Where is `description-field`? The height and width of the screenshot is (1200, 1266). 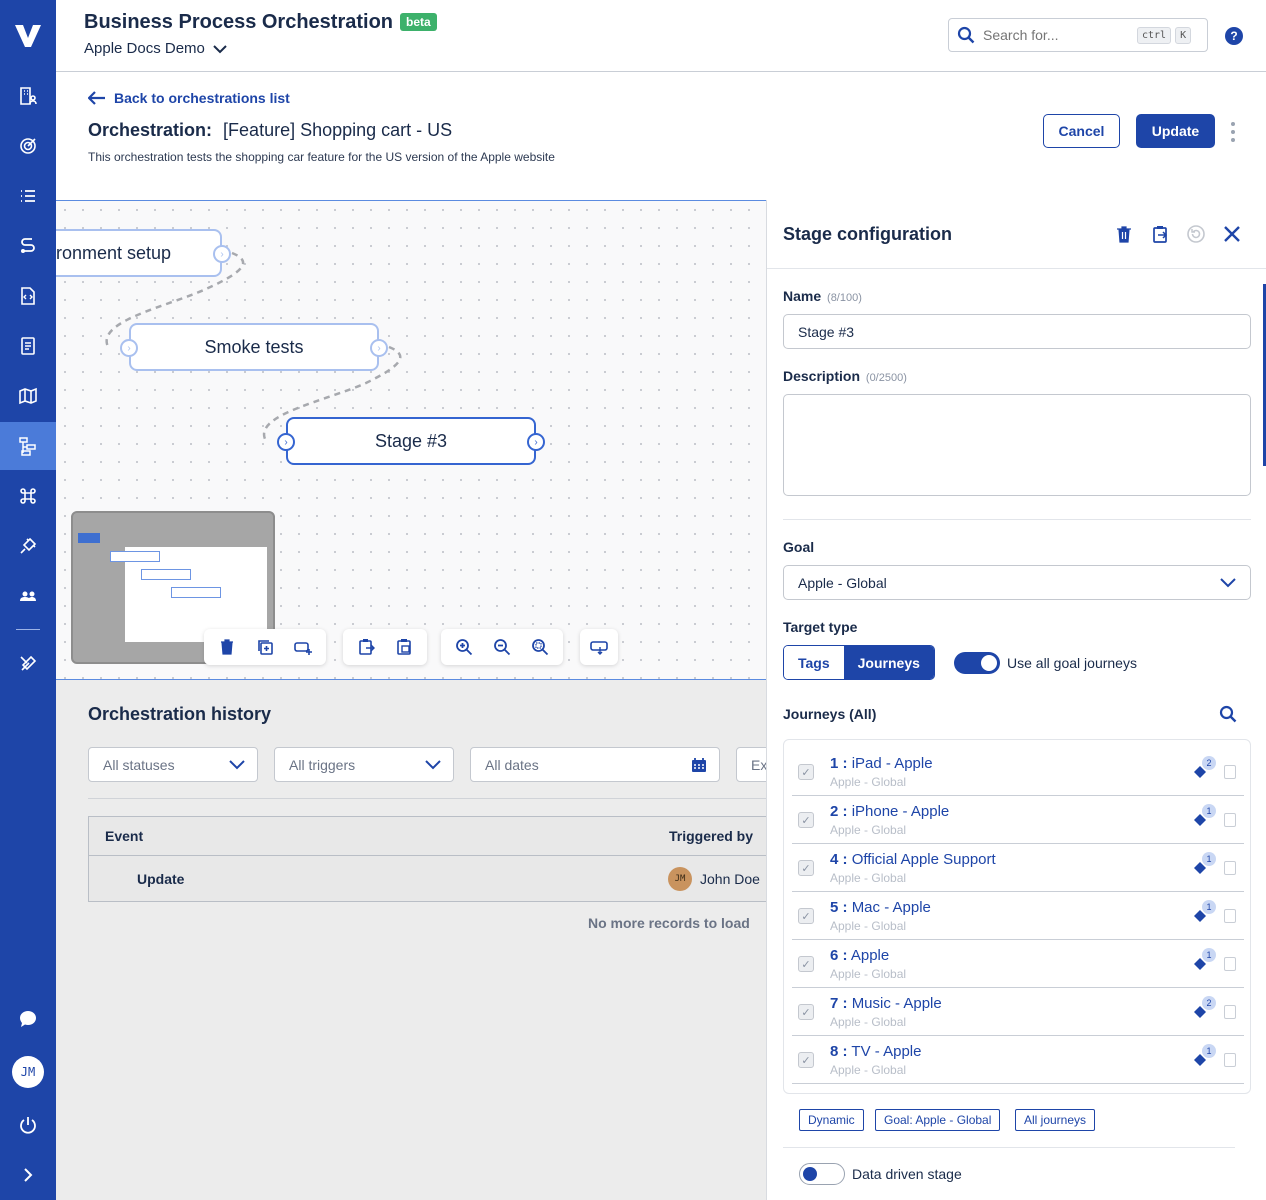
description-field is located at coordinates (1017, 445).